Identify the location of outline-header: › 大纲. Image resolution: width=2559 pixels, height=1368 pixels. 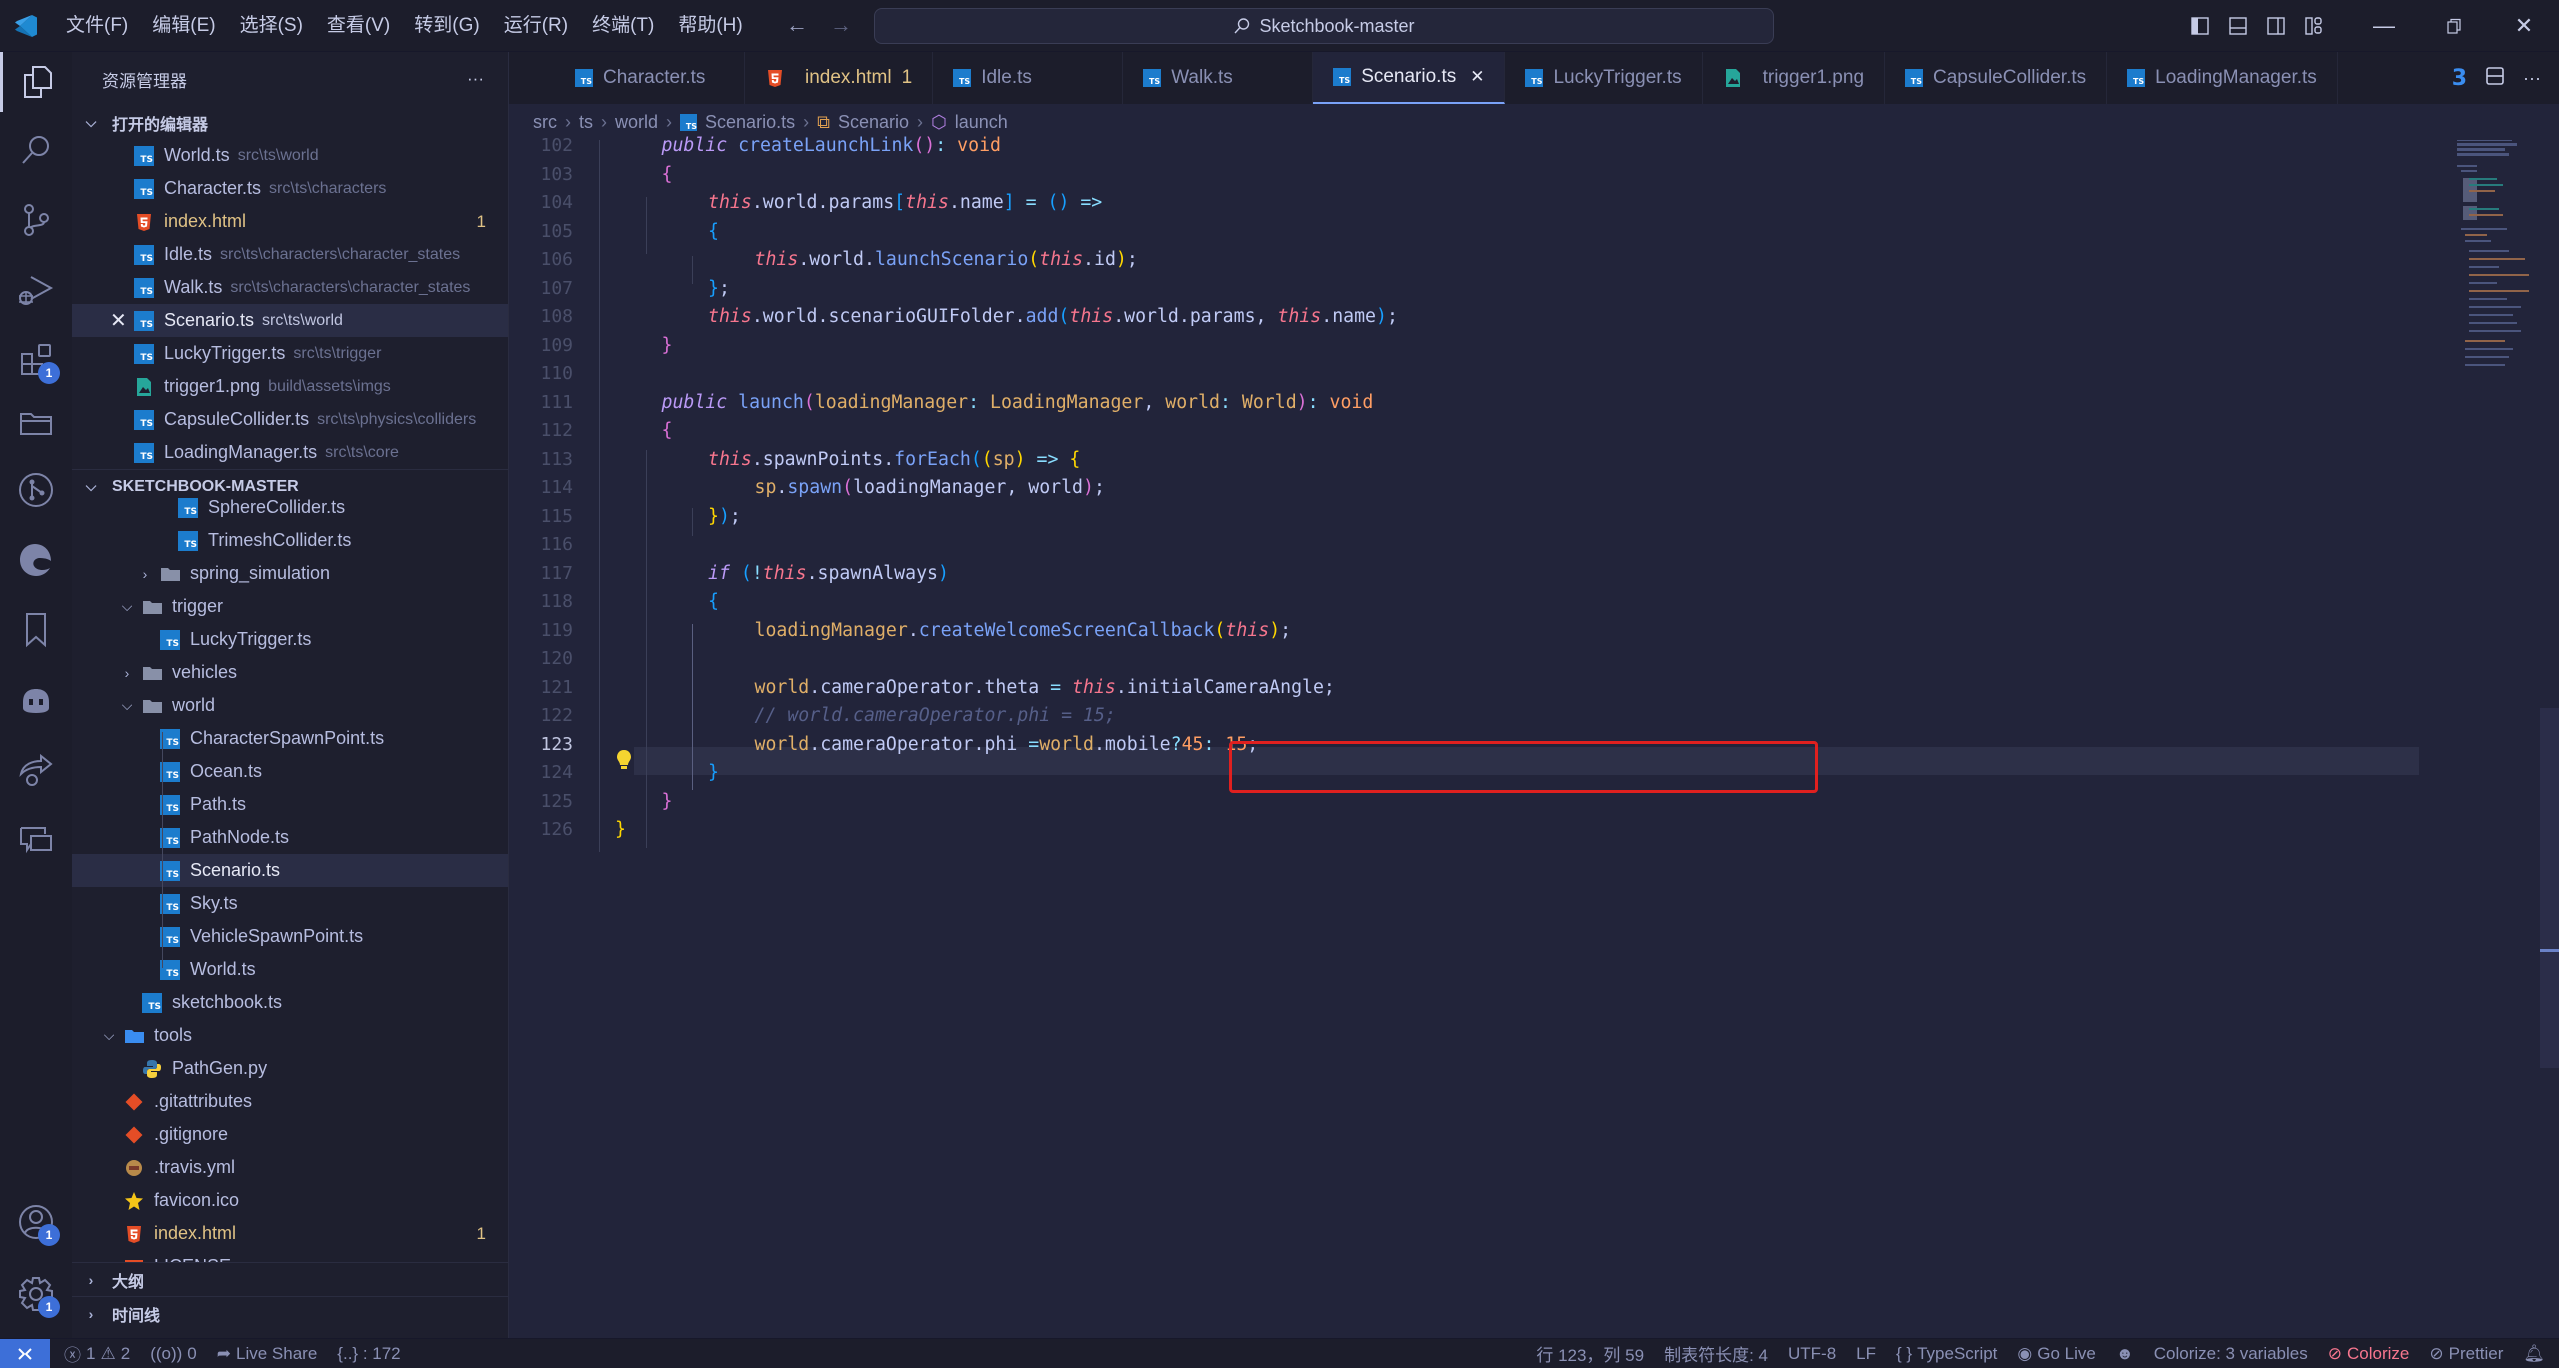
(290, 1279).